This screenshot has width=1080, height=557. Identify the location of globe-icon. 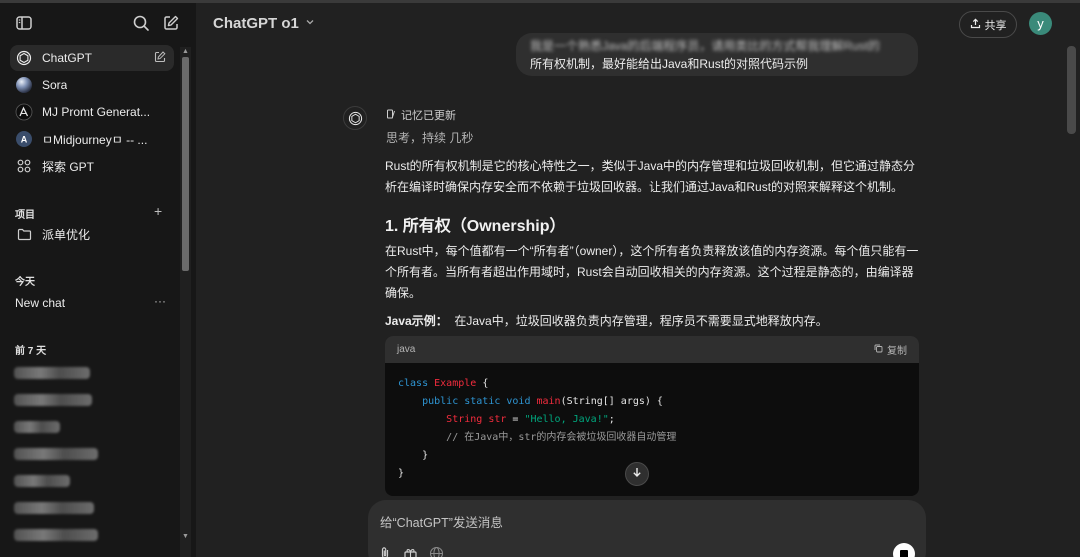
(436, 550).